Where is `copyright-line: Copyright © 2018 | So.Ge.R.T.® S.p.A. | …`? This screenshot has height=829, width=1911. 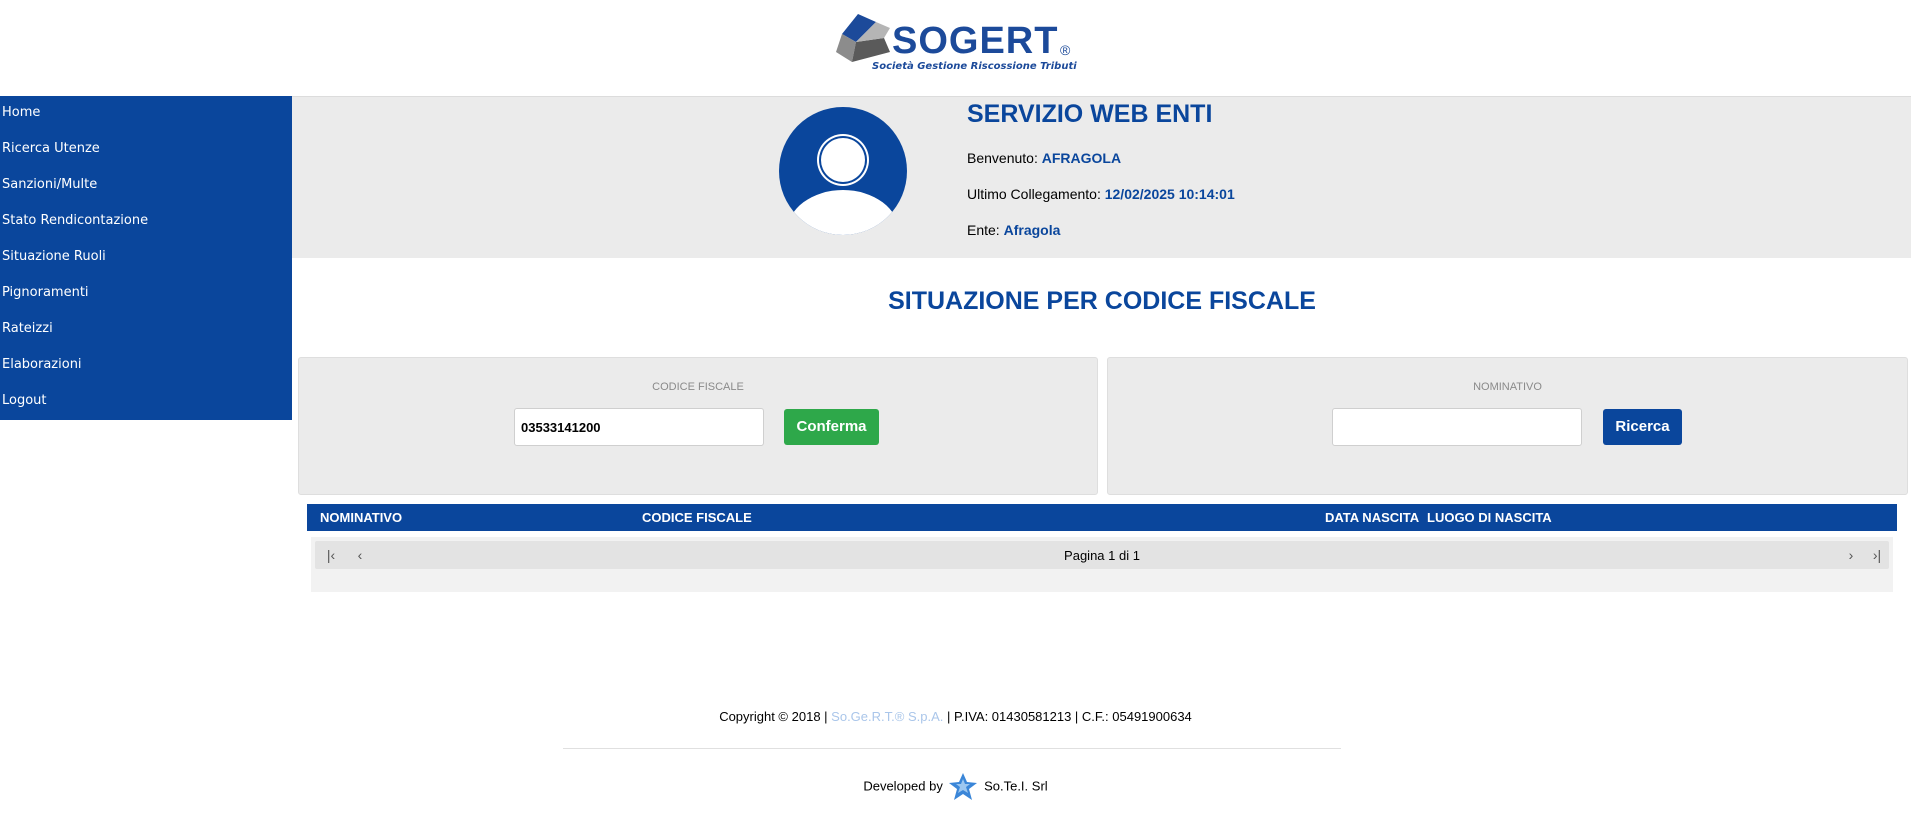
copyright-line: Copyright © 2018 | So.Ge.R.T.® S.p.A. | … is located at coordinates (955, 716).